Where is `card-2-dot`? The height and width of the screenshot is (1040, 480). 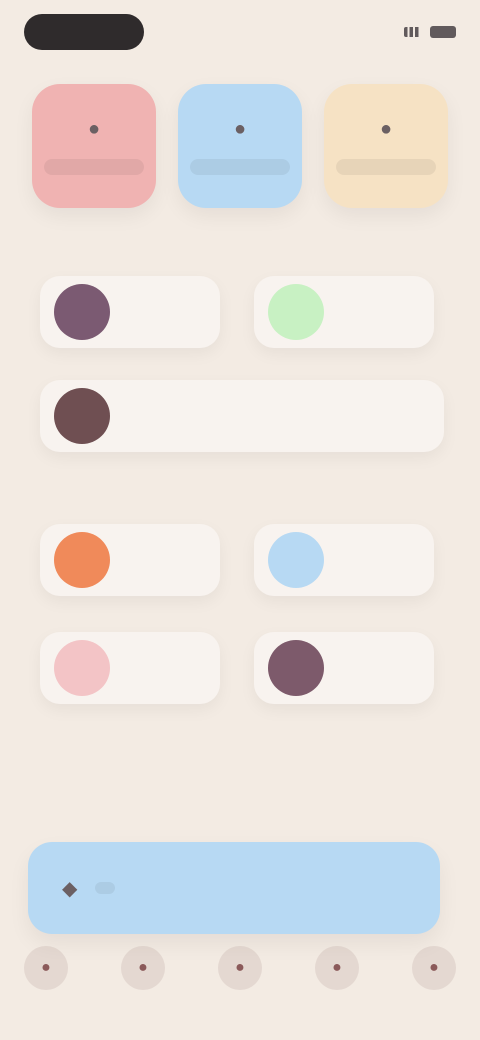 card-2-dot is located at coordinates (296, 312).